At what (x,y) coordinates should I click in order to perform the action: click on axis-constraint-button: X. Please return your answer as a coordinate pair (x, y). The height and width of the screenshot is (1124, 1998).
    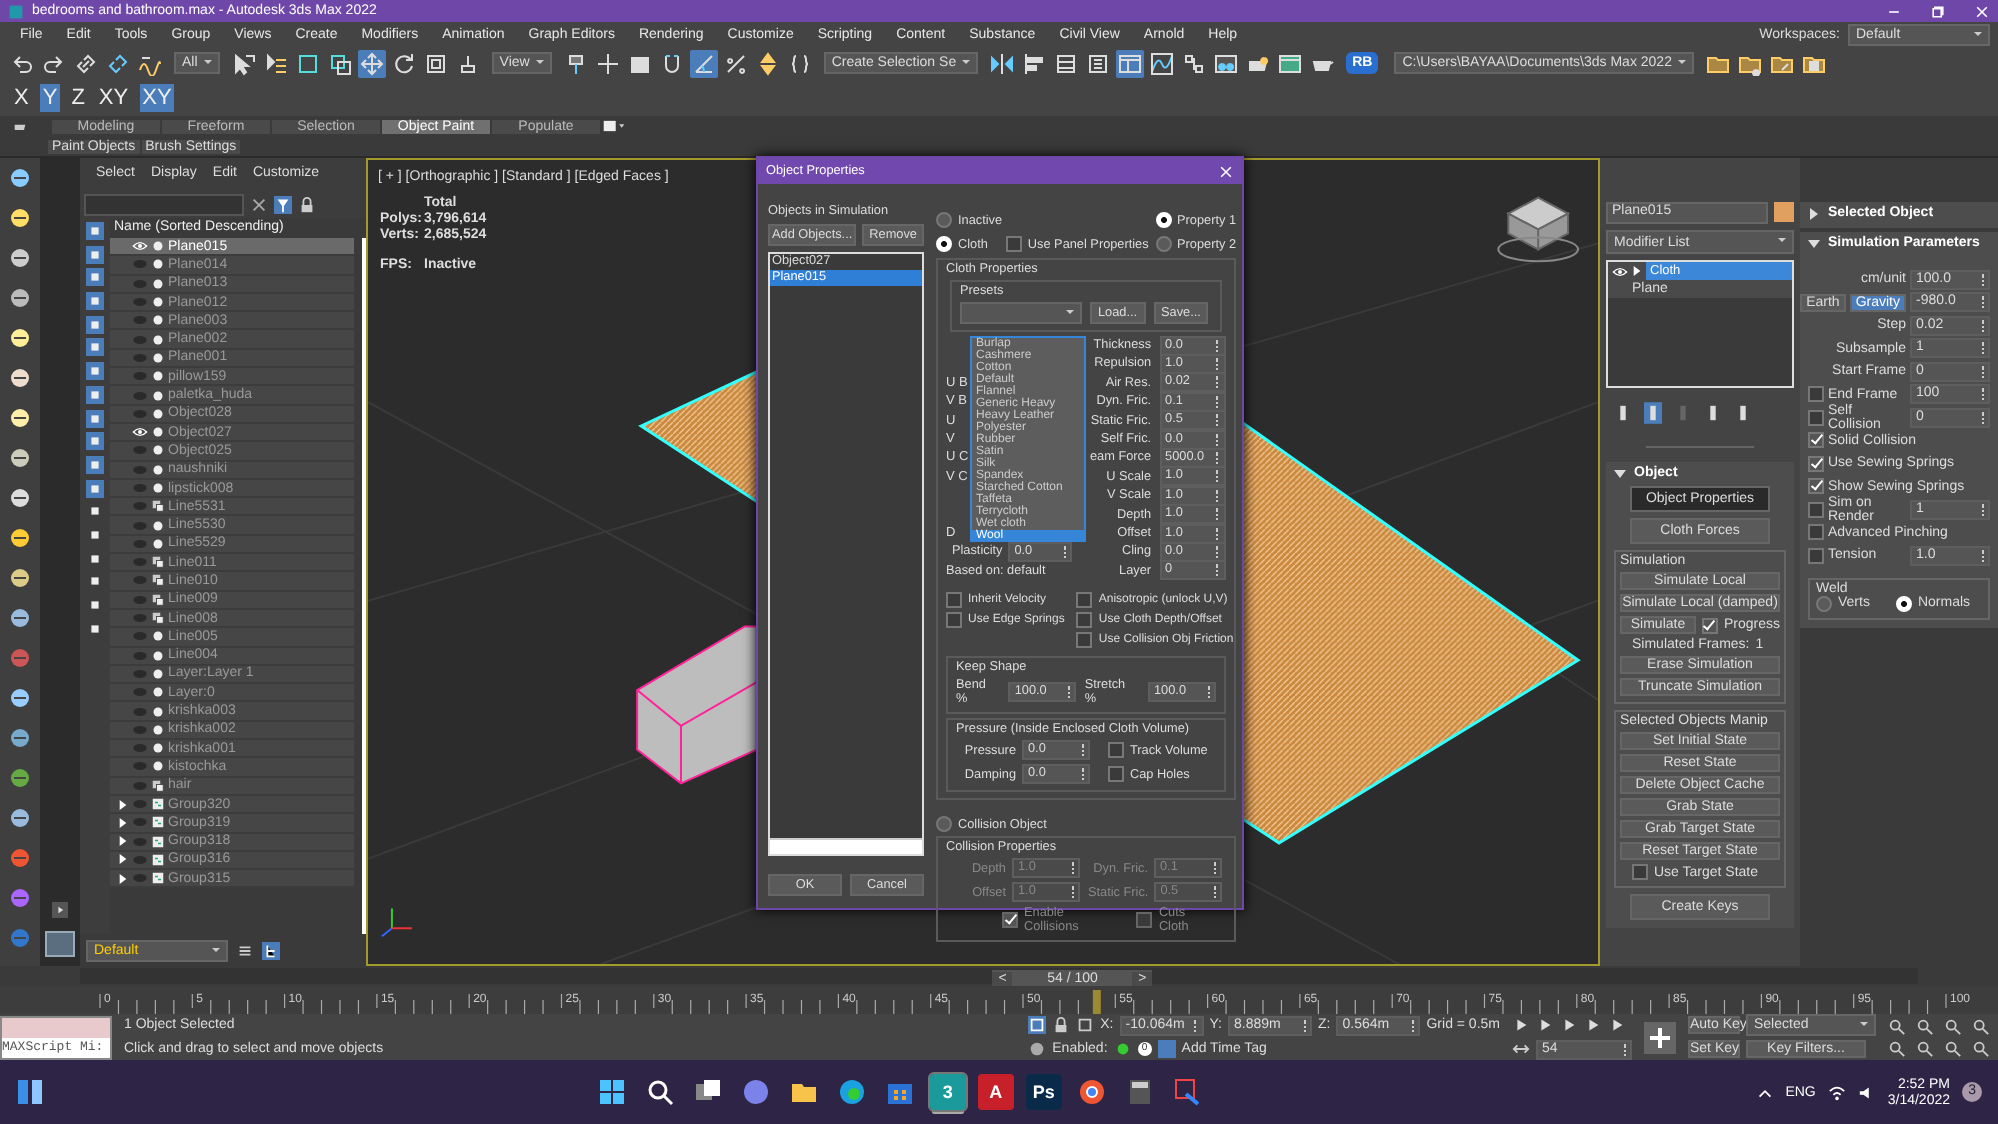
    Looking at the image, I should click on (21, 98).